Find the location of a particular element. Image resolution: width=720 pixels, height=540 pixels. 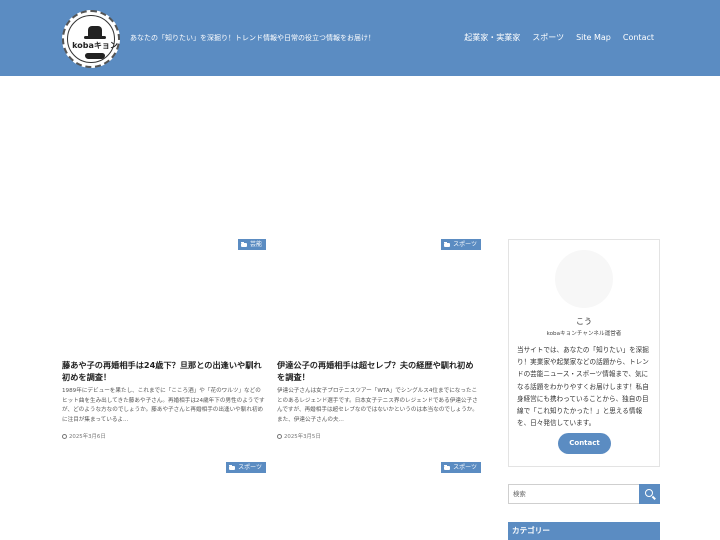

site-logo: kobaキョン is located at coordinates (91, 39).